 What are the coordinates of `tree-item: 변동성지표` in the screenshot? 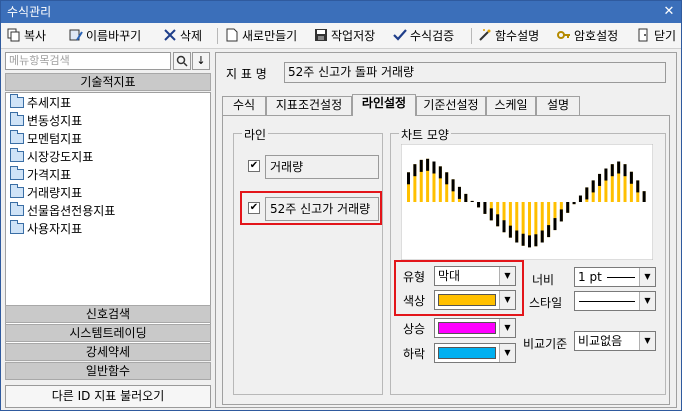 It's located at (46, 121).